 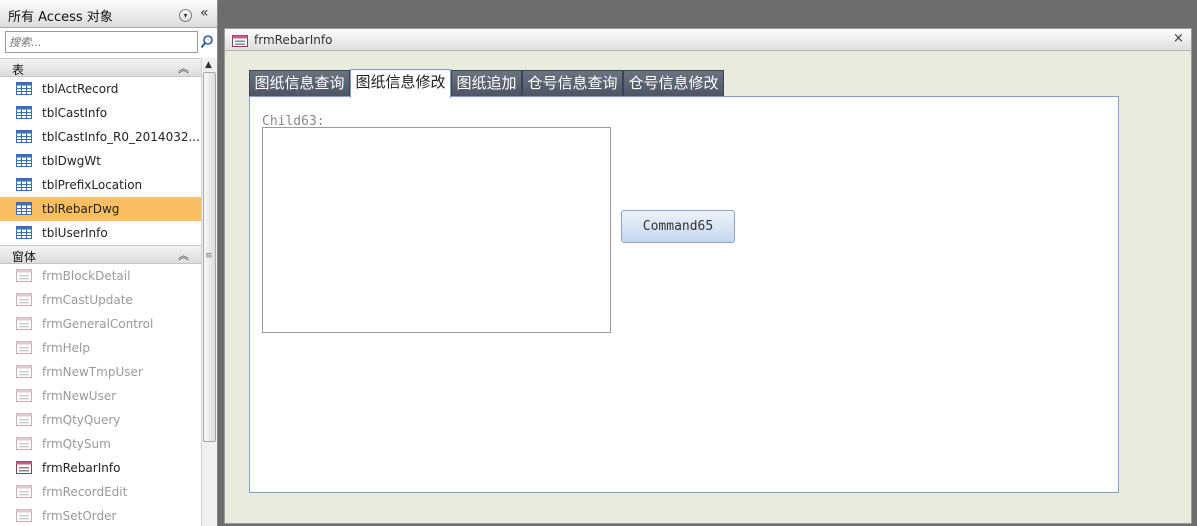 I want to click on search-input, so click(x=101, y=42).